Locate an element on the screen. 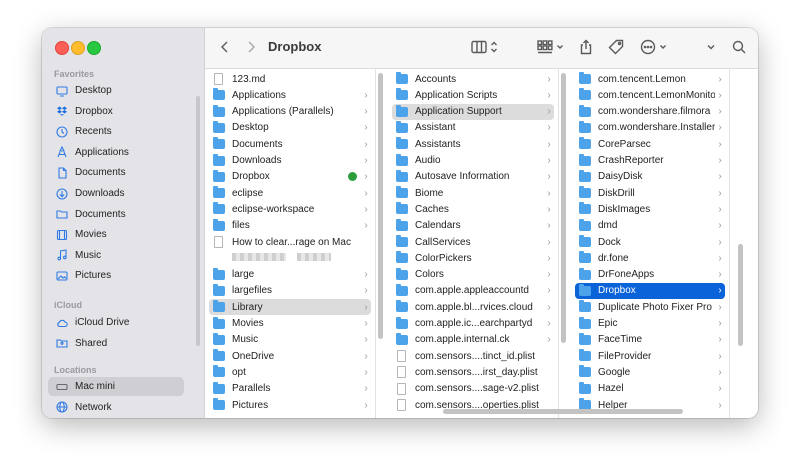 This screenshot has height=473, width=800. file-row: Applications (Parallels) › is located at coordinates (290, 112).